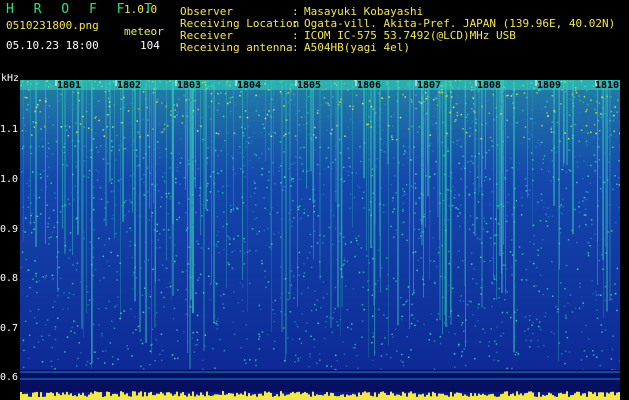 Image resolution: width=629 pixels, height=400 pixels. Describe the element at coordinates (369, 85) in the screenshot. I see `x-tick-label: 1806` at that location.